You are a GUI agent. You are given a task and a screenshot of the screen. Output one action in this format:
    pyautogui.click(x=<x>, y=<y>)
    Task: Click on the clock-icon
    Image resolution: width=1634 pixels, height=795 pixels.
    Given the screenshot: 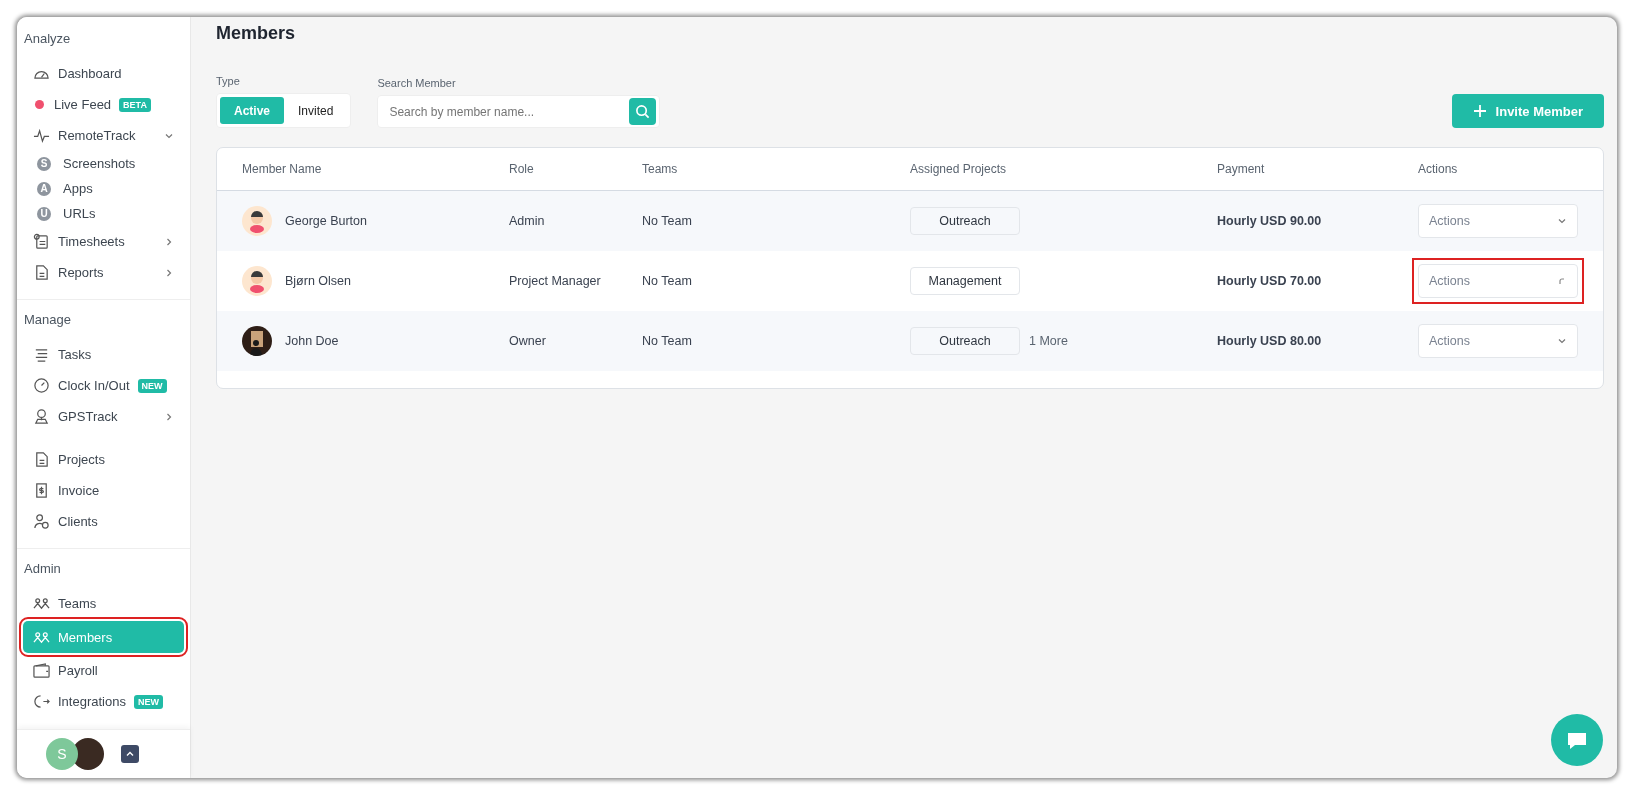 What is the action you would take?
    pyautogui.click(x=41, y=385)
    